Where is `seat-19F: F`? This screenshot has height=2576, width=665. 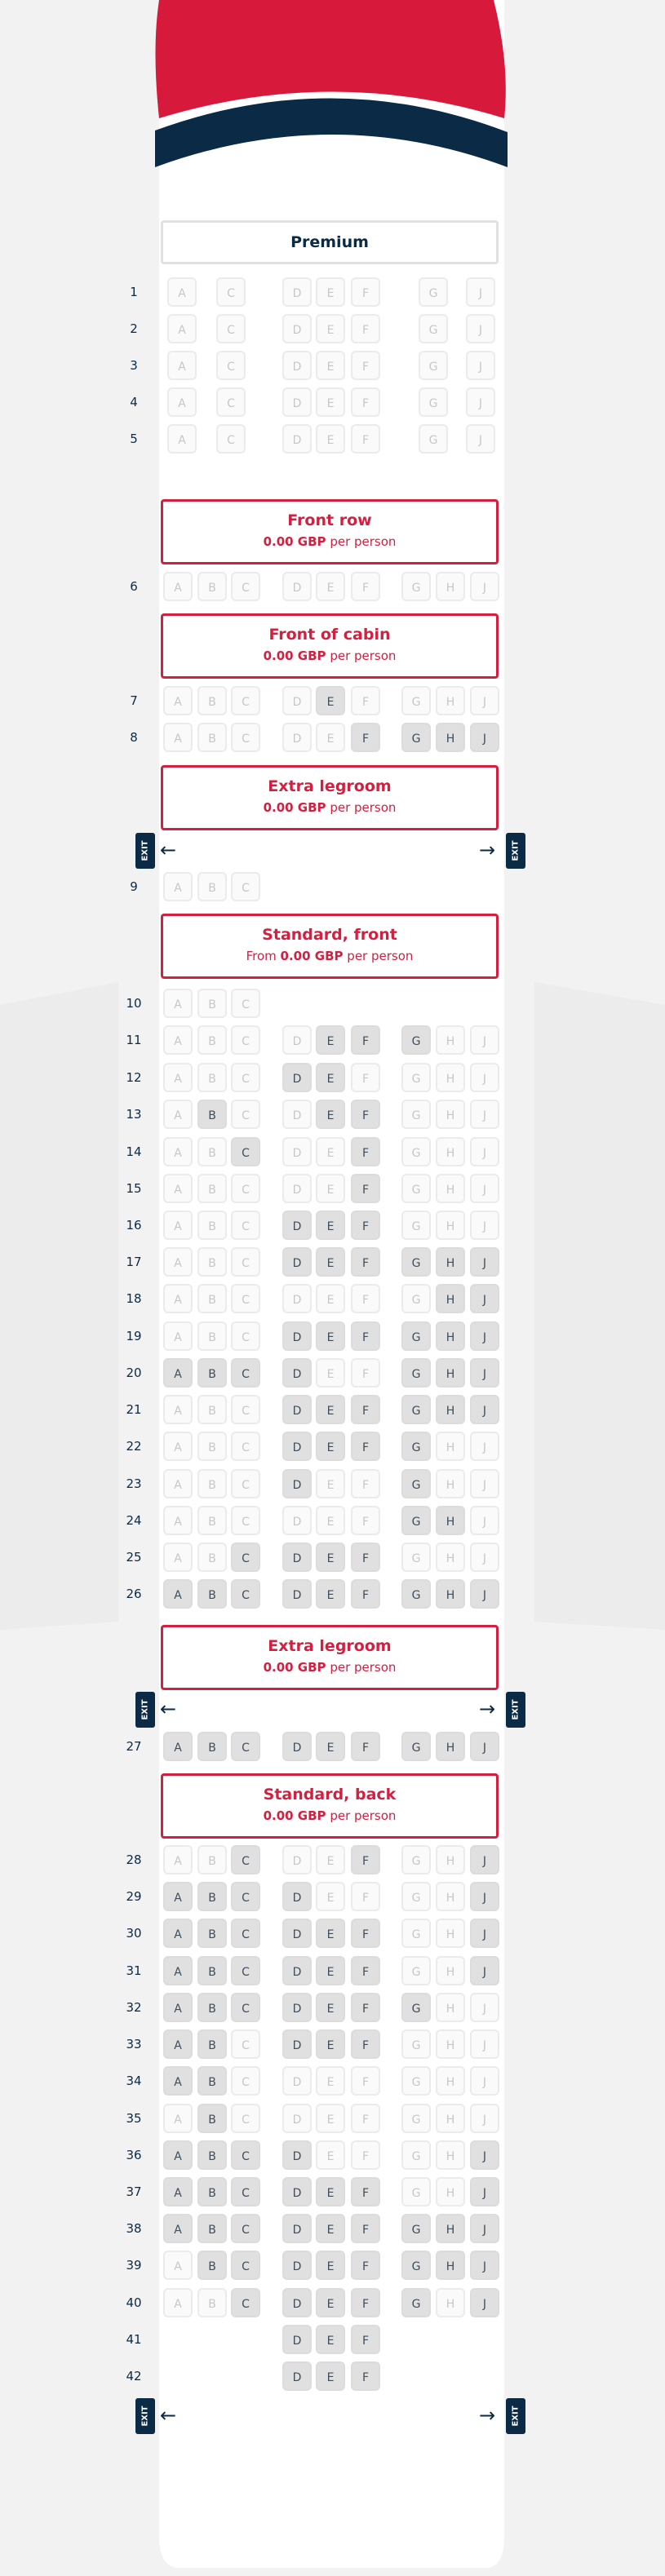
seat-19F: F is located at coordinates (365, 1336).